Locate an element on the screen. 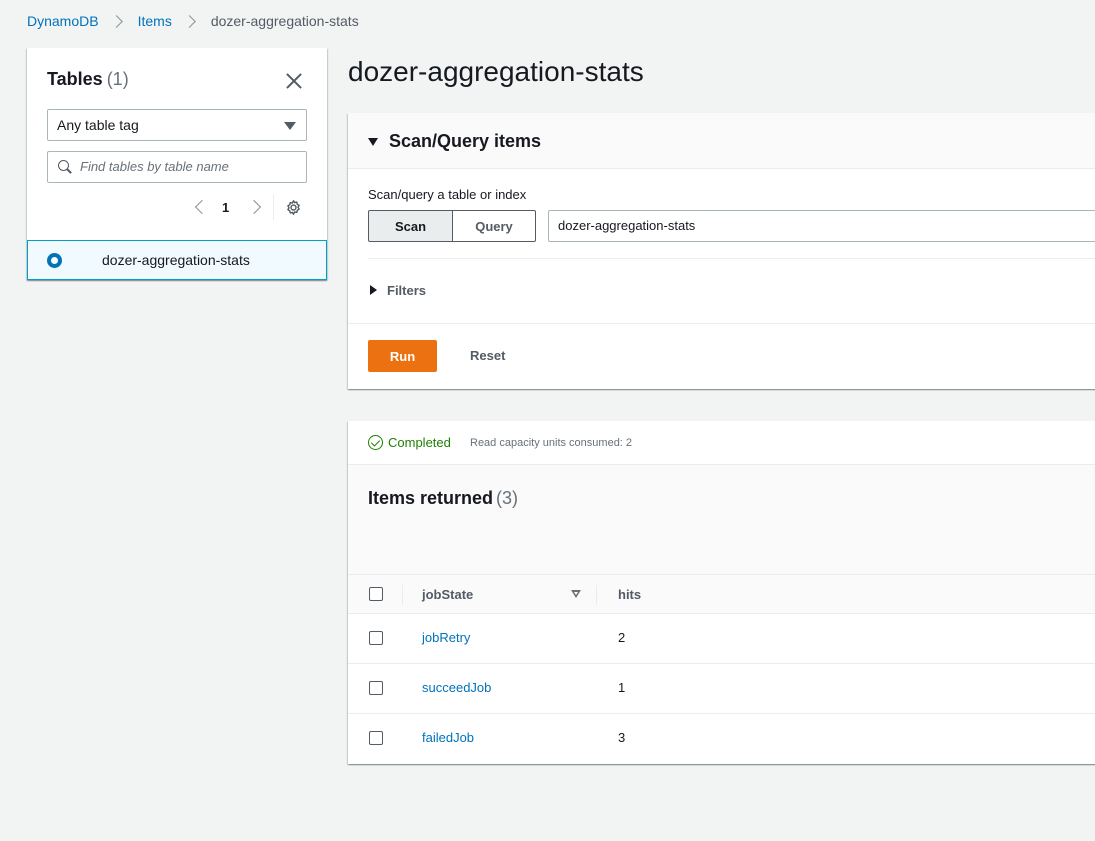 The image size is (1095, 841). table-tag-select-value: Any table tag is located at coordinates (98, 125).